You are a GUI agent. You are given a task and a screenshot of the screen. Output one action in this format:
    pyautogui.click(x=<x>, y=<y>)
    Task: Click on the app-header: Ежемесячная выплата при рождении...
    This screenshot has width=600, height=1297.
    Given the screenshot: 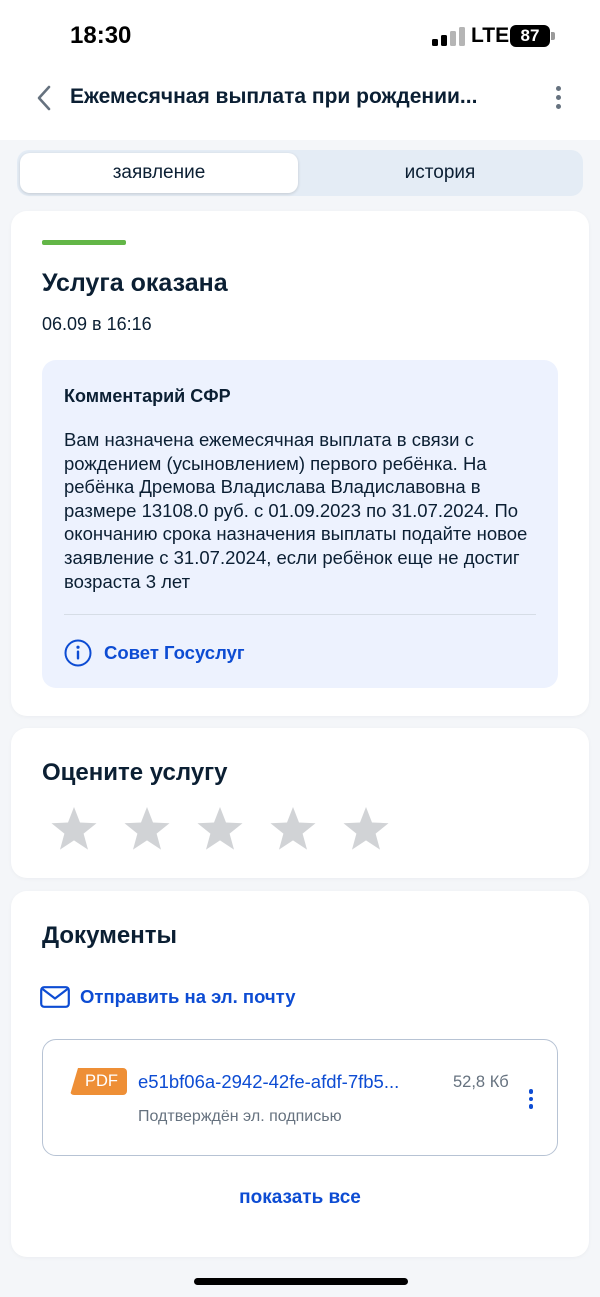 What is the action you would take?
    pyautogui.click(x=300, y=105)
    